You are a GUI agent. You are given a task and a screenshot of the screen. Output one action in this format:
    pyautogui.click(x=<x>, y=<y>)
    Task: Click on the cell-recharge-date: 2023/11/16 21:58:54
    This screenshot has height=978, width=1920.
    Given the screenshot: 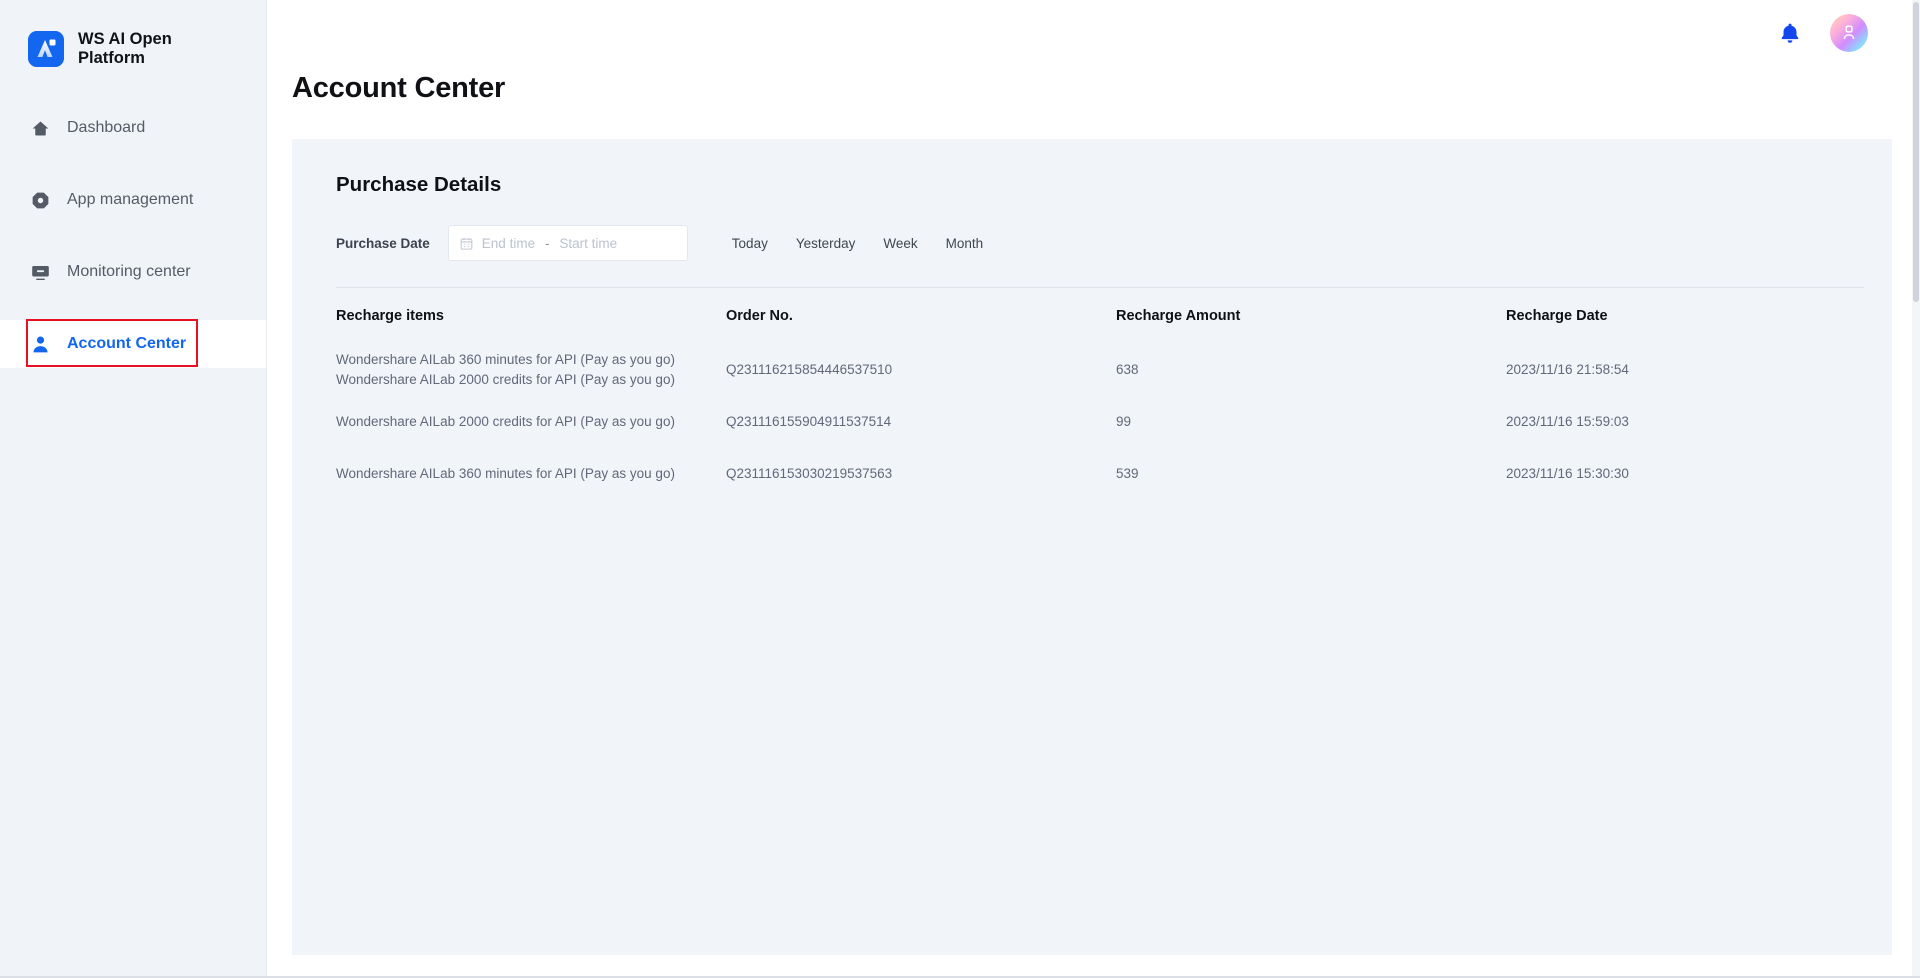 What is the action you would take?
    pyautogui.click(x=1567, y=370)
    